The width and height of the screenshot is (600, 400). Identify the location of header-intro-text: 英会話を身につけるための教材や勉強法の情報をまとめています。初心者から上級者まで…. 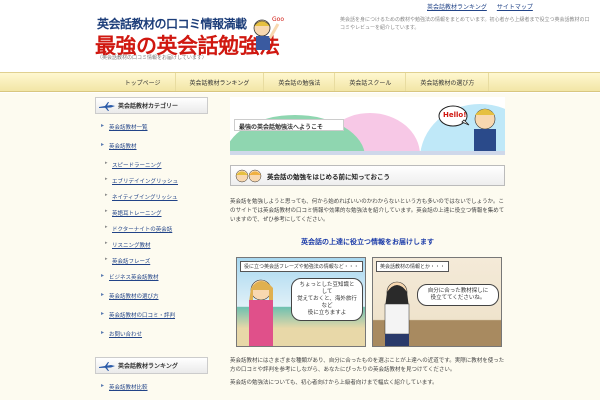
(465, 24).